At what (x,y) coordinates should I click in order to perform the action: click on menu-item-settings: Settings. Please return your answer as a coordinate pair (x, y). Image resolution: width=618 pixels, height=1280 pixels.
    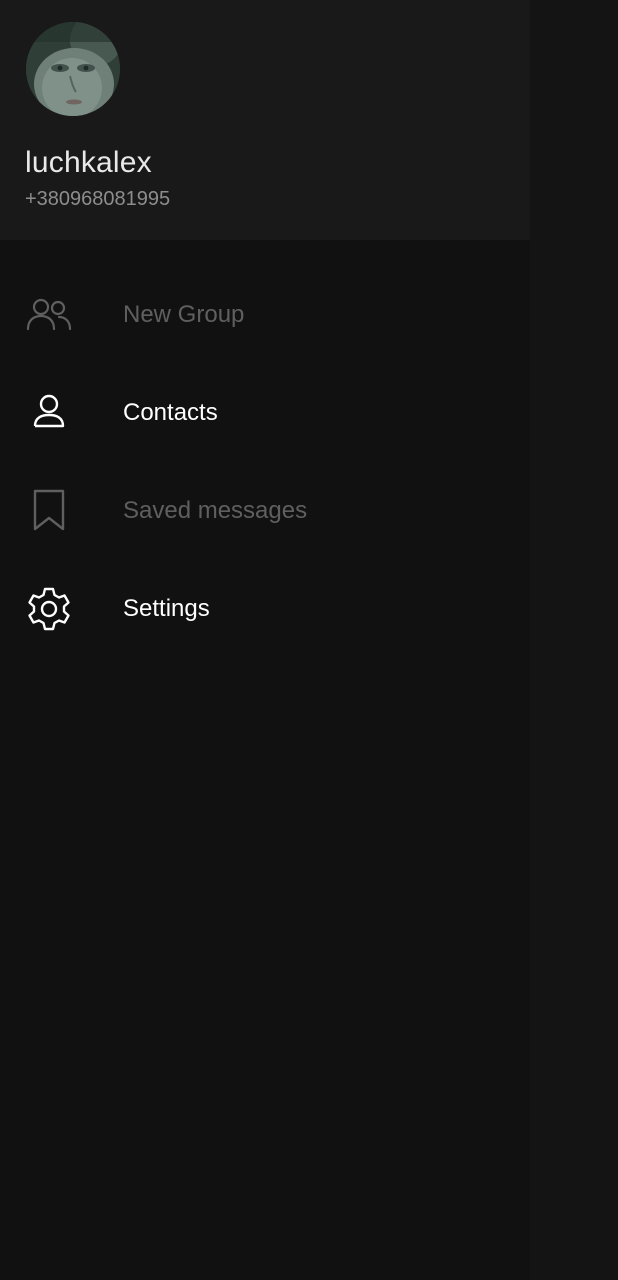
    Looking at the image, I should click on (265, 609).